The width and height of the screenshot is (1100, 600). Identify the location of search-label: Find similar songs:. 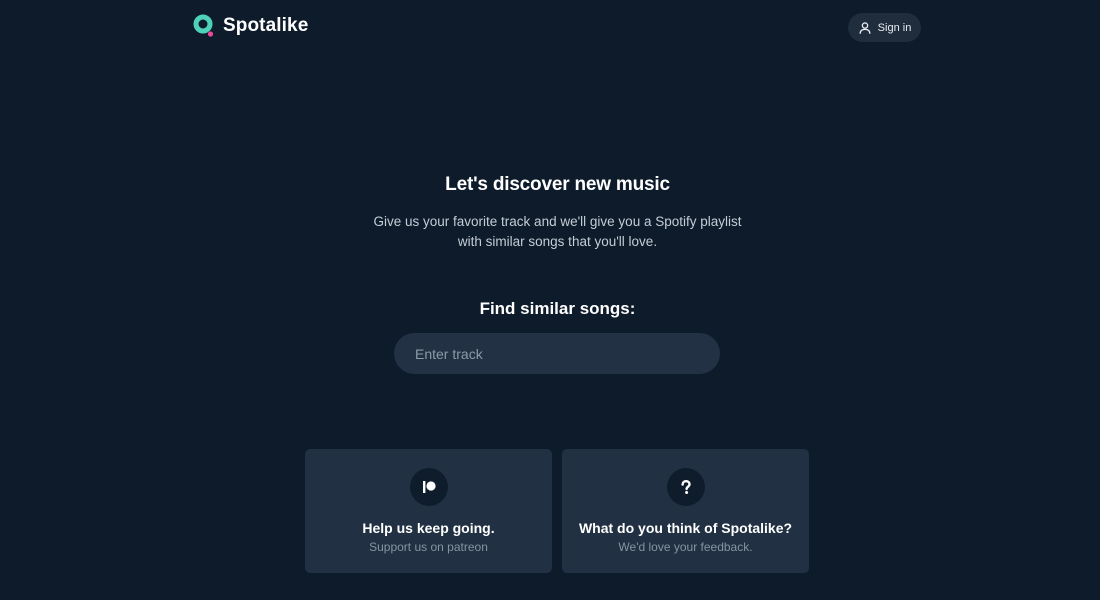
(557, 308).